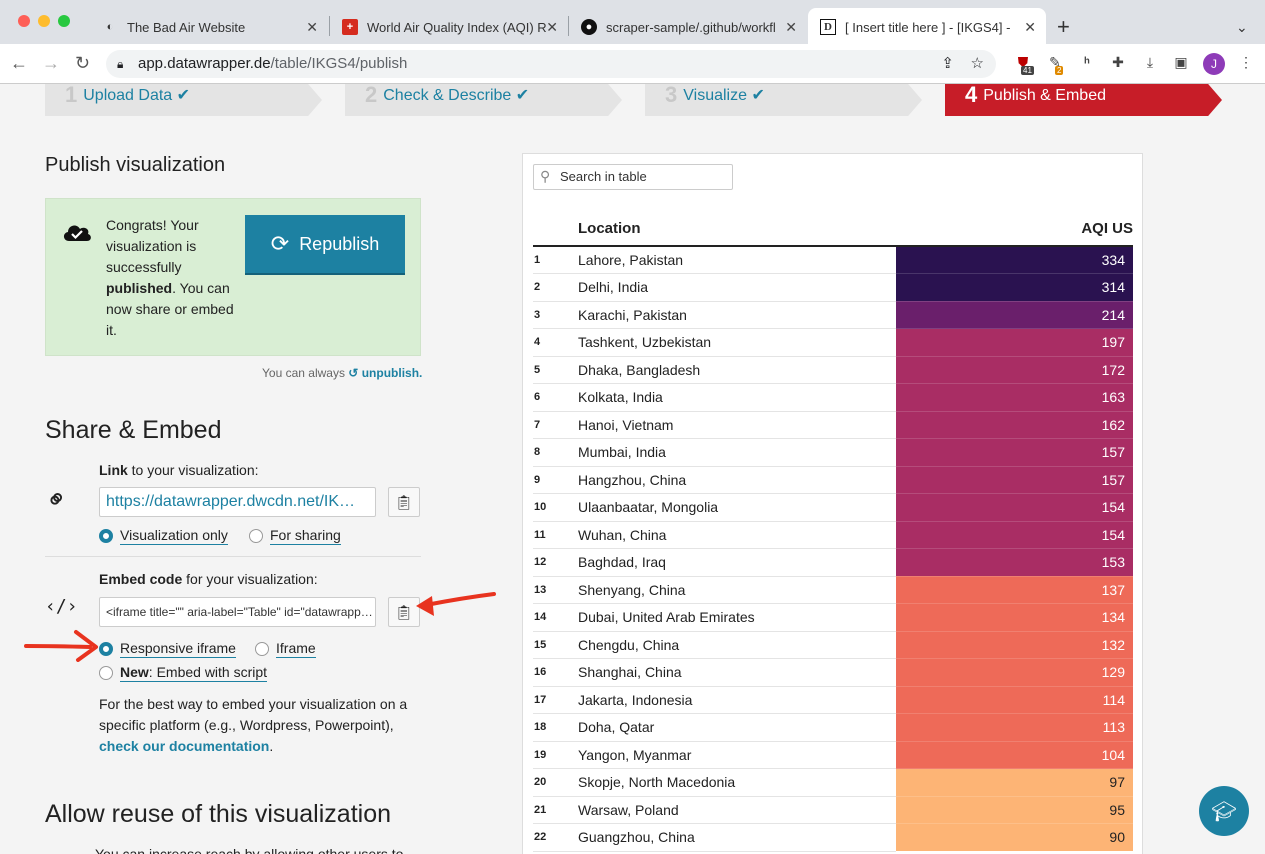 This screenshot has height=854, width=1265. I want to click on publish-heading: Publish visualization, so click(135, 165).